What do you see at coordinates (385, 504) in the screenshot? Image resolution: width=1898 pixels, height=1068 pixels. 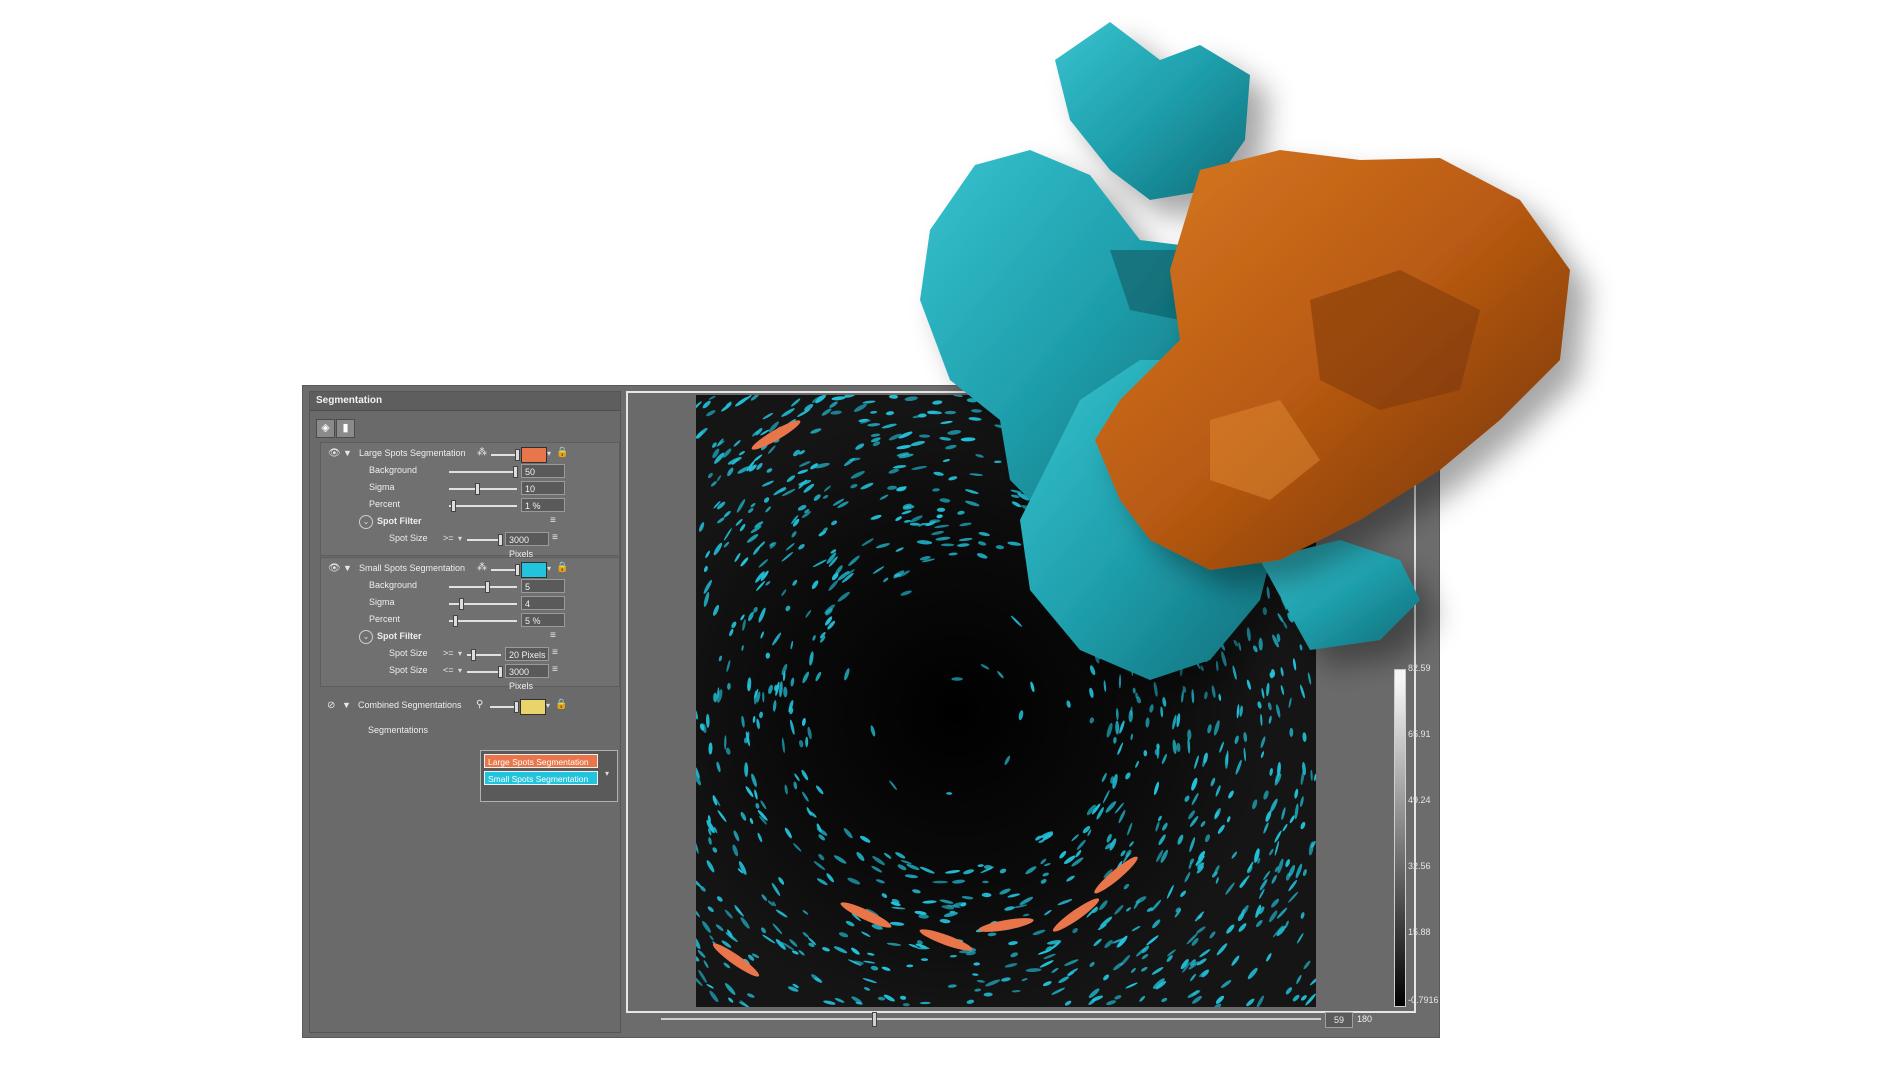 I see `percent-label: Percent` at bounding box center [385, 504].